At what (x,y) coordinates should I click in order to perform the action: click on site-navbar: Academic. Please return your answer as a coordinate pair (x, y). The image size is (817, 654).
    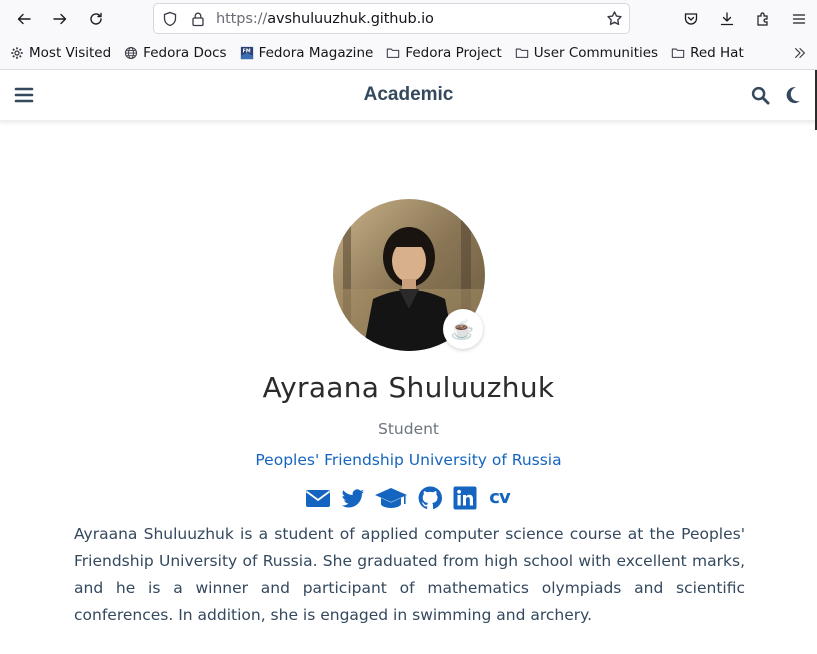
    Looking at the image, I should click on (408, 95).